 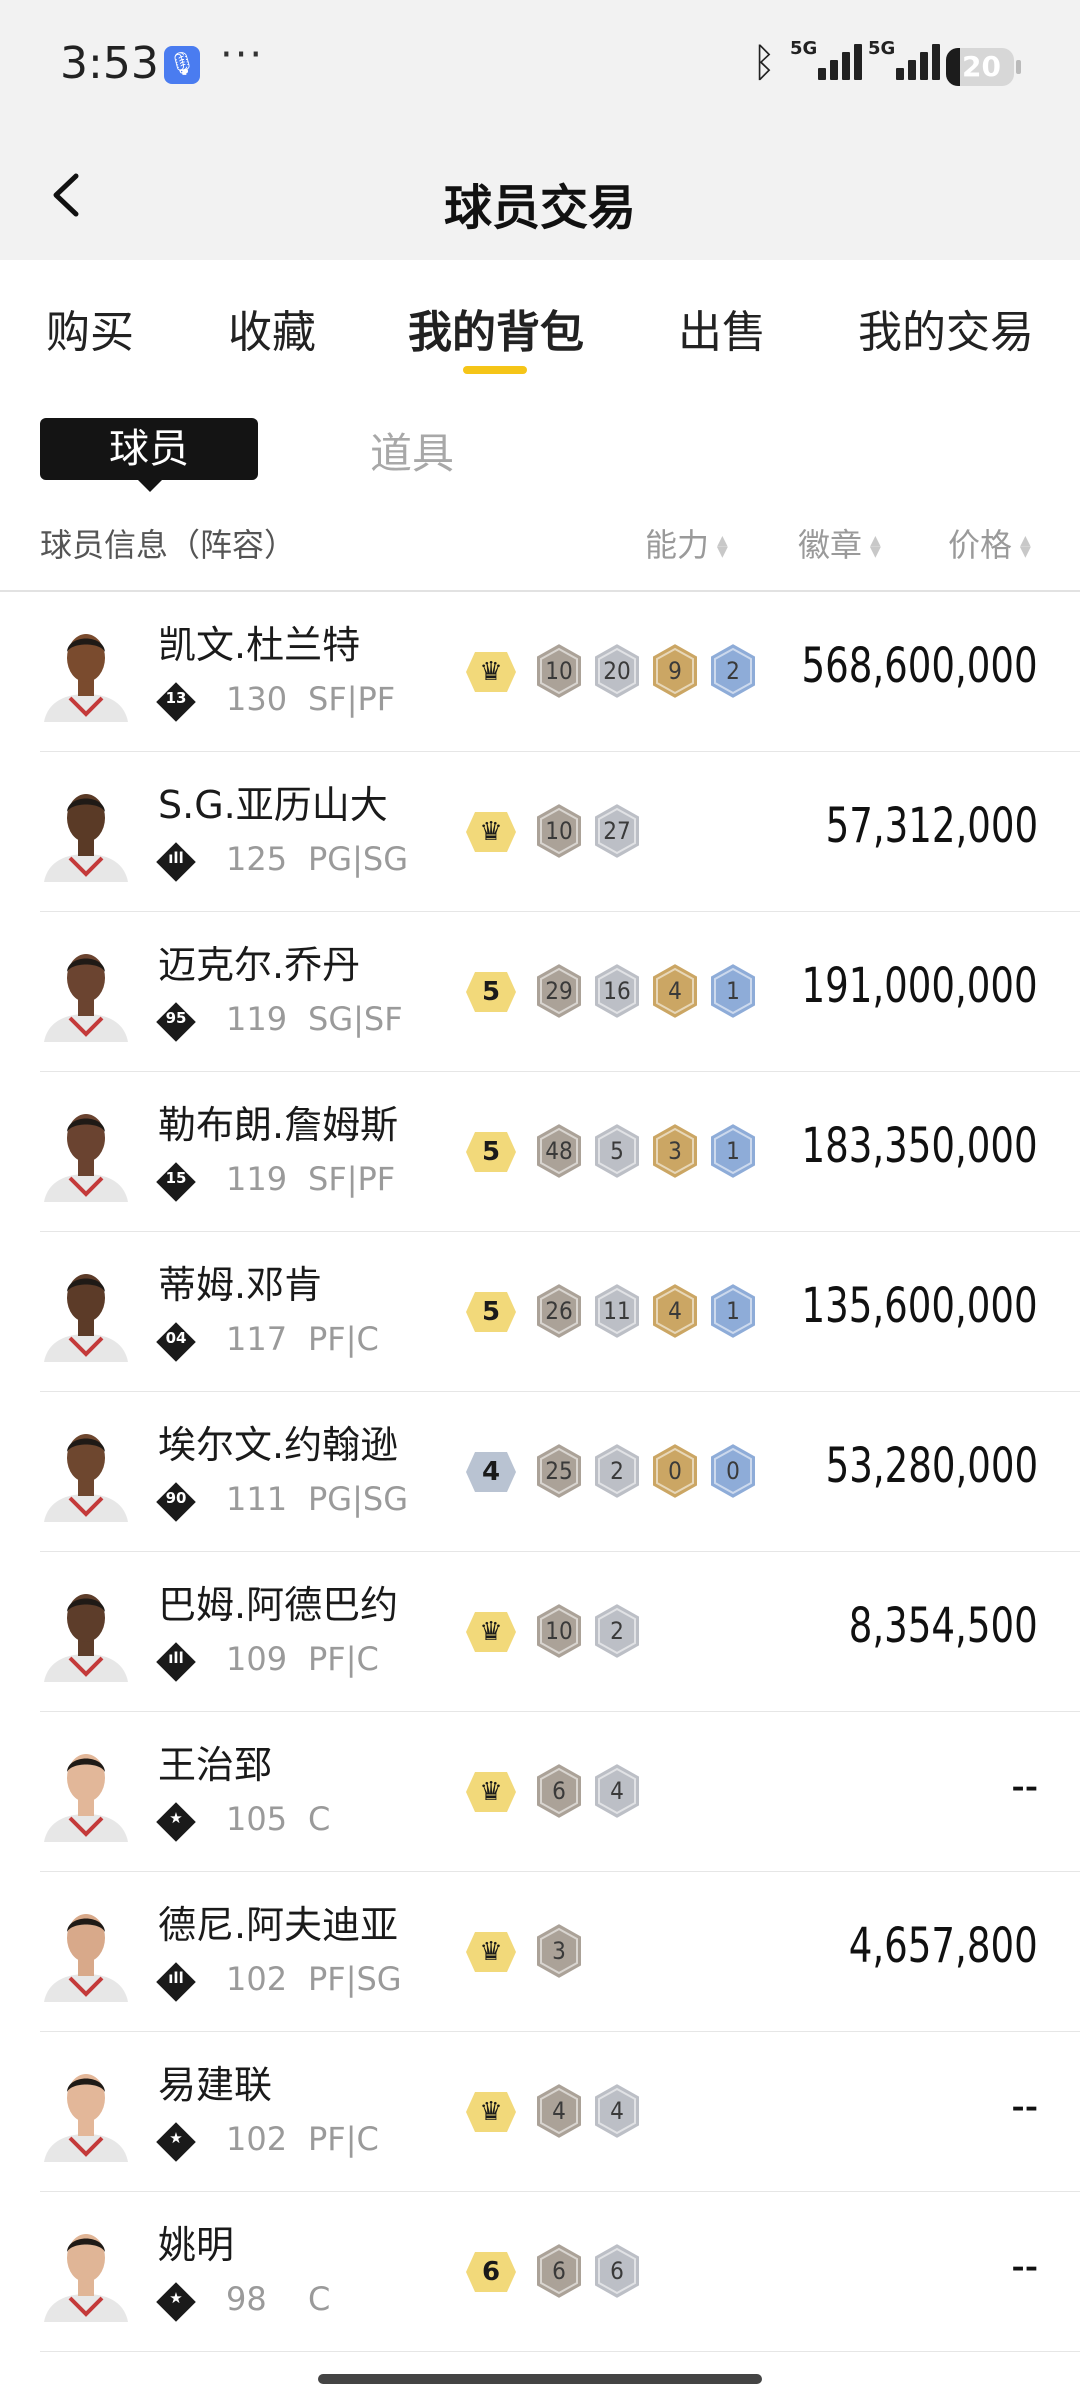 What do you see at coordinates (675, 1151) in the screenshot?
I see `badge-count: 3` at bounding box center [675, 1151].